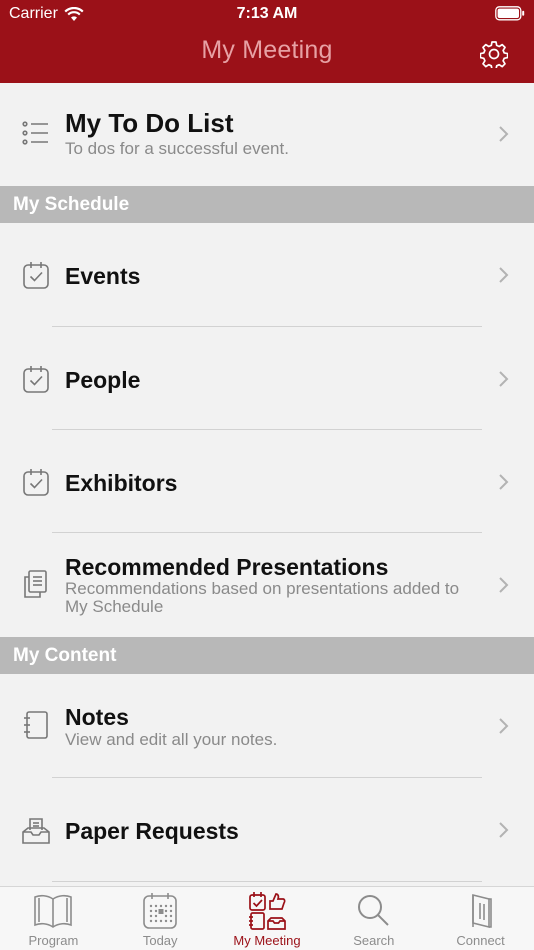  What do you see at coordinates (267, 830) in the screenshot?
I see `content-item-paper-requests: Paper Requests` at bounding box center [267, 830].